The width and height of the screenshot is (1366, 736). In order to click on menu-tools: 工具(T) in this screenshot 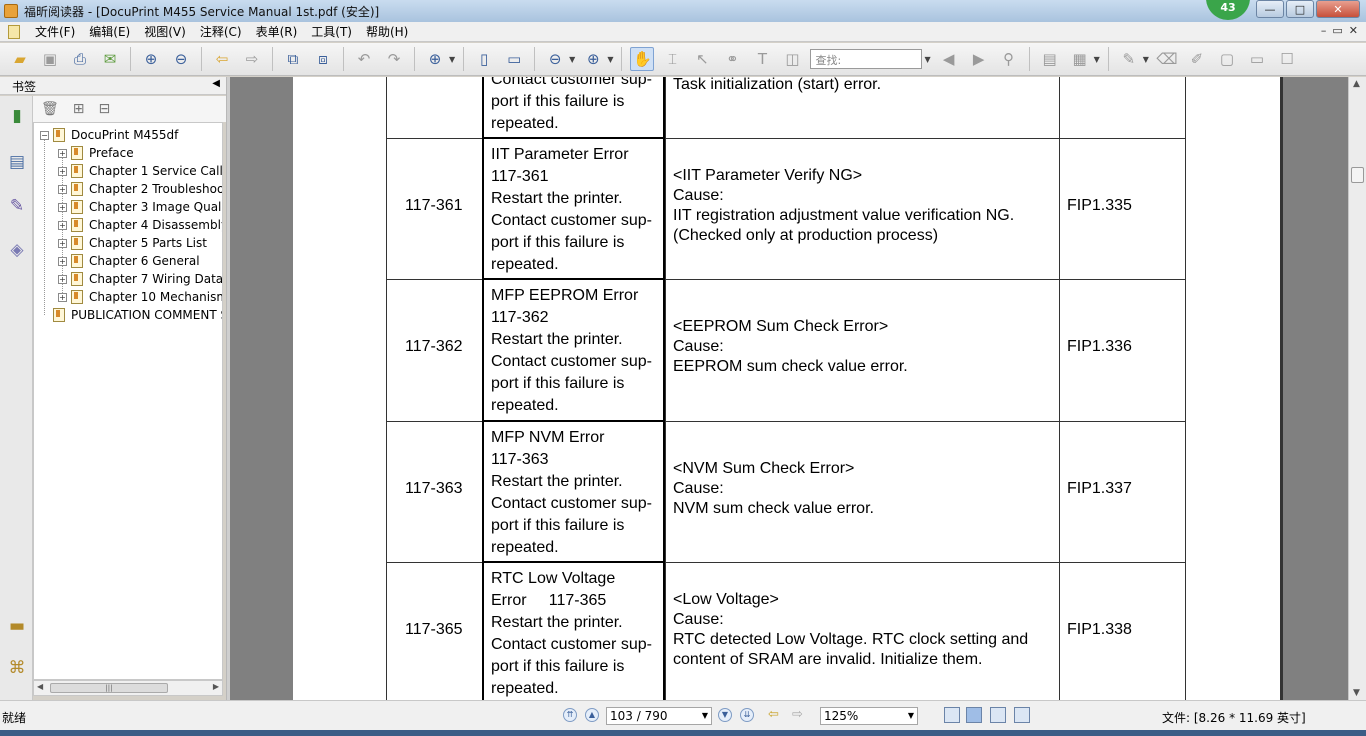, I will do `click(331, 31)`.